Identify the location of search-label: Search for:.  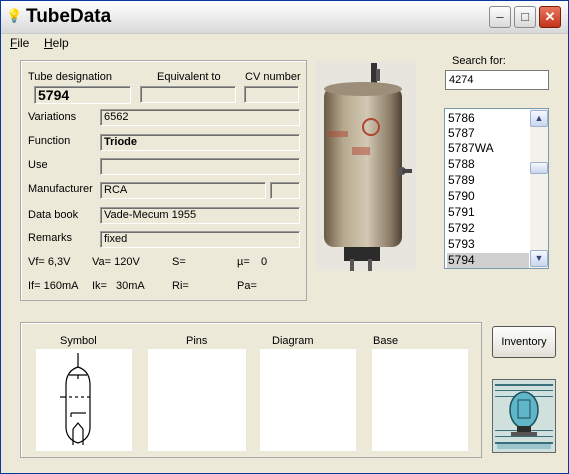
(479, 61).